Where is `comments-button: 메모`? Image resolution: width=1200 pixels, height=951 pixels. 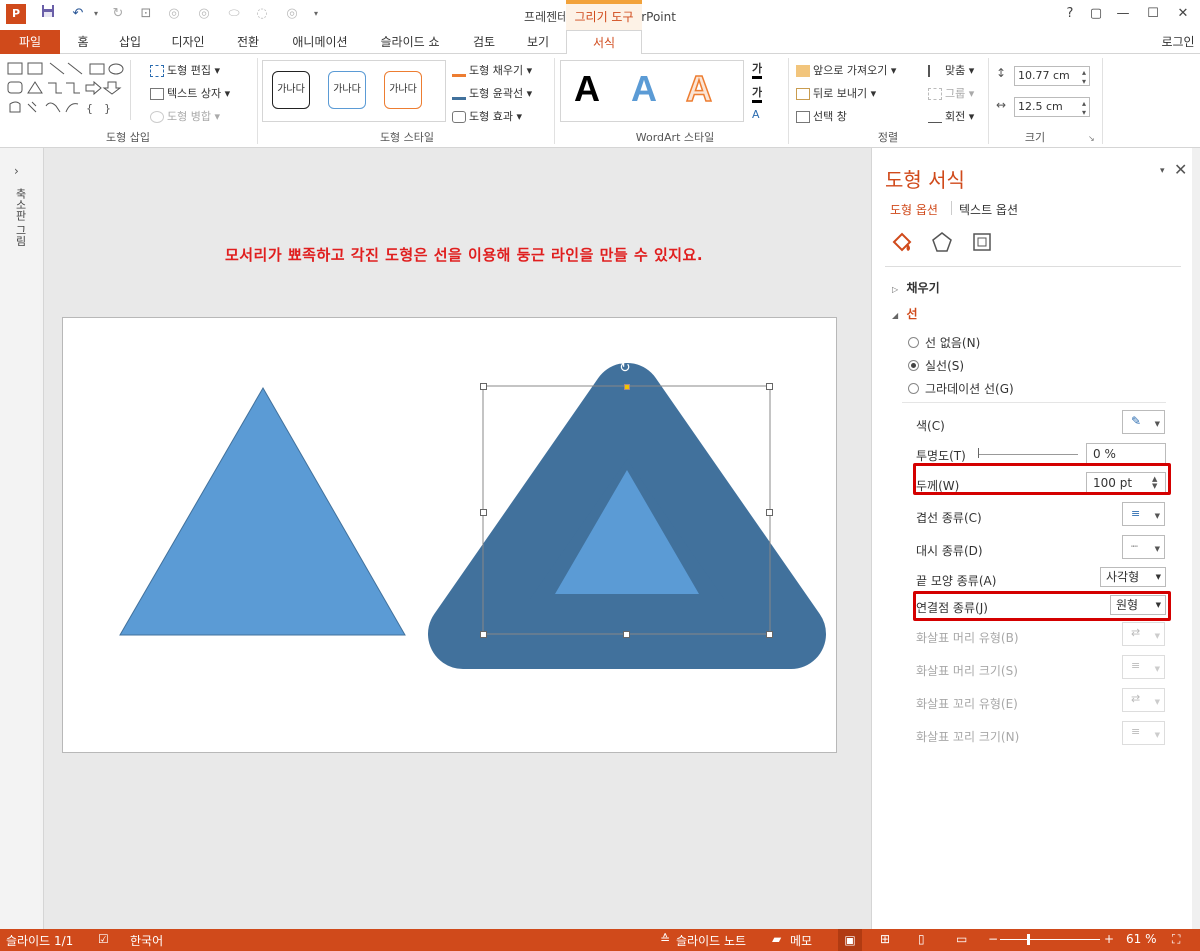
comments-button: 메모 is located at coordinates (801, 940).